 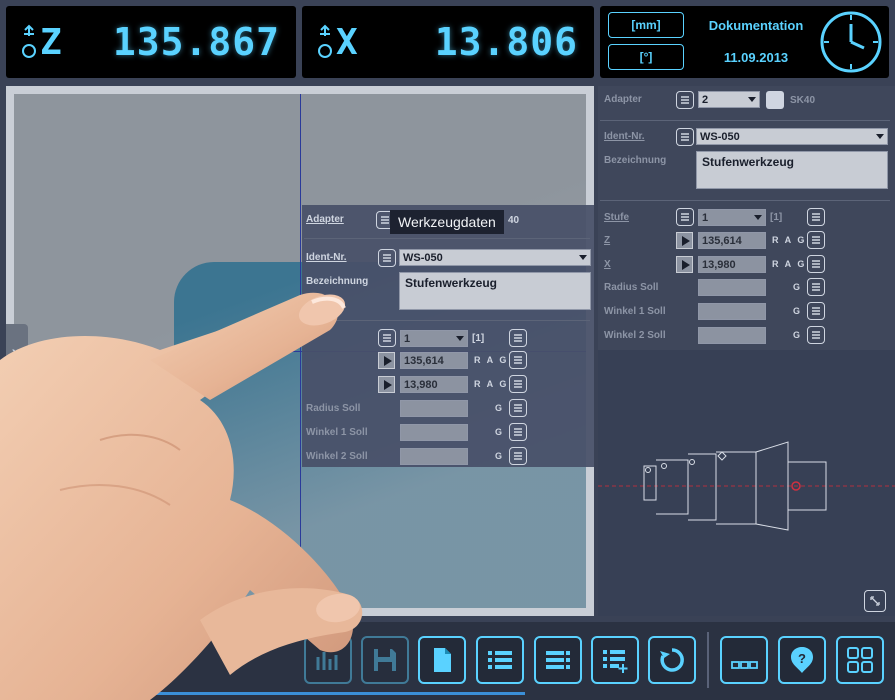 What do you see at coordinates (729, 99) in the screenshot?
I see `adapter-select: 2` at bounding box center [729, 99].